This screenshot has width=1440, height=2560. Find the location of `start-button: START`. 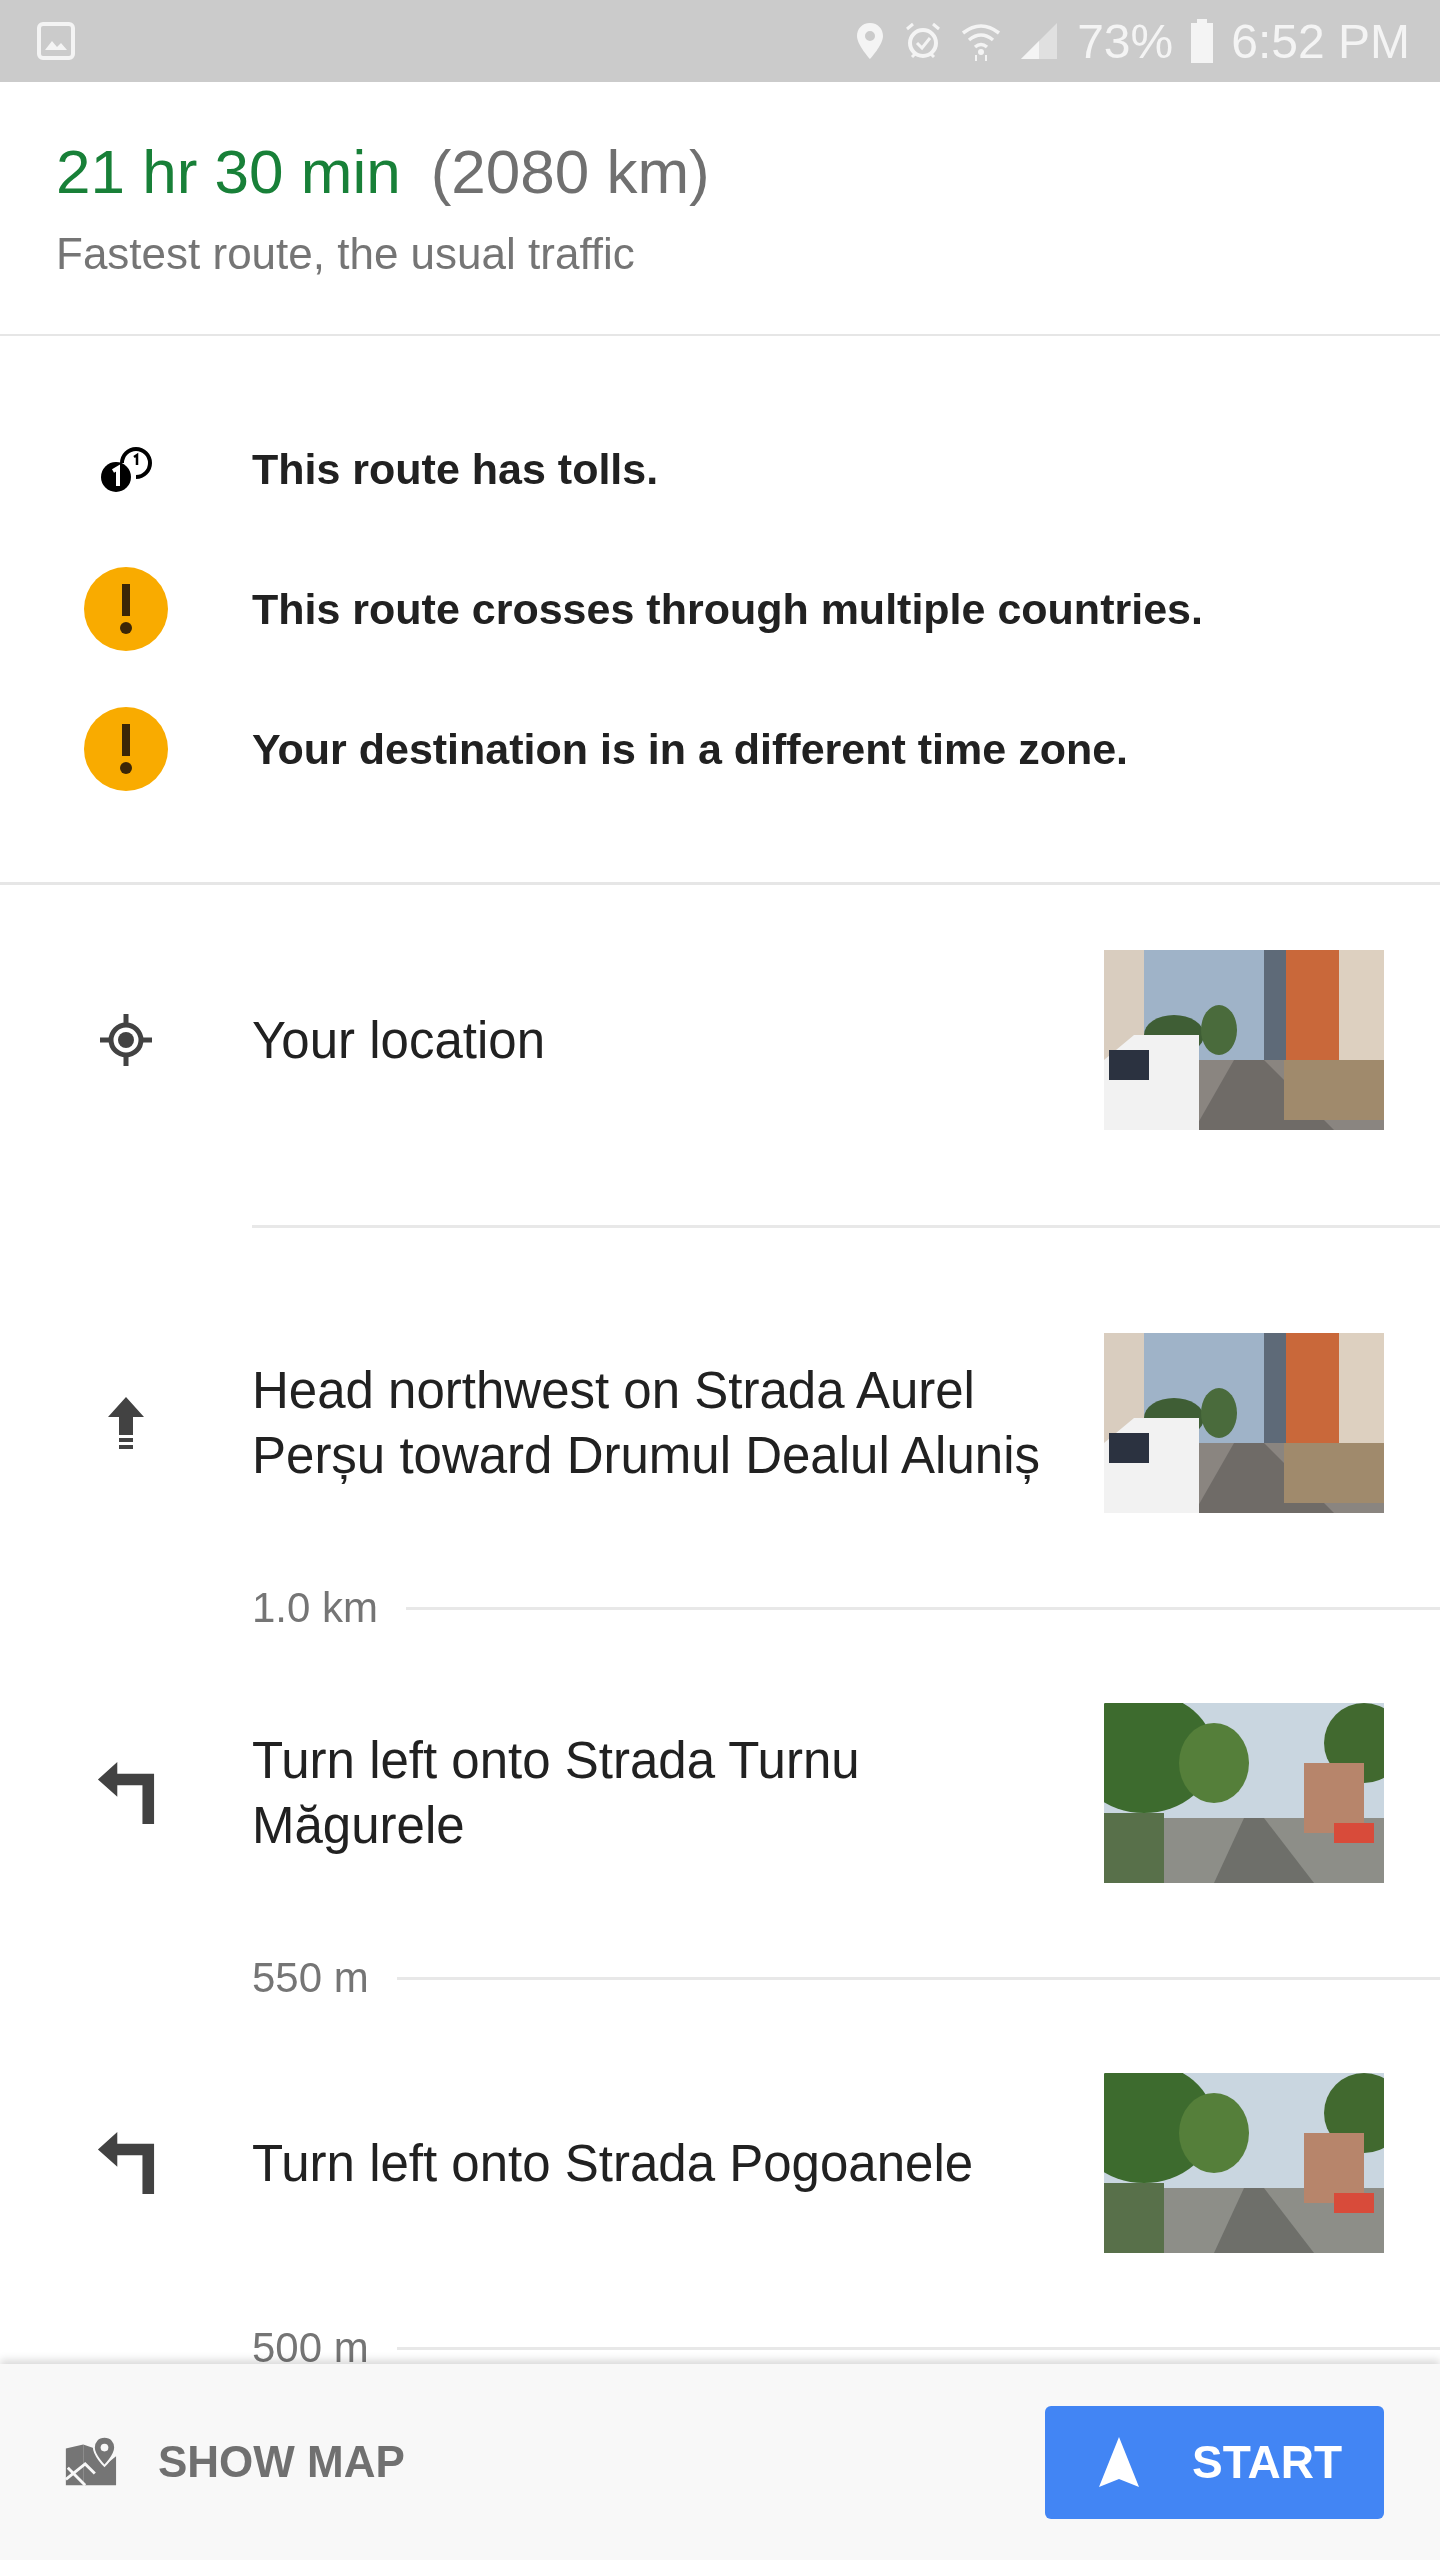

start-button: START is located at coordinates (1214, 2462).